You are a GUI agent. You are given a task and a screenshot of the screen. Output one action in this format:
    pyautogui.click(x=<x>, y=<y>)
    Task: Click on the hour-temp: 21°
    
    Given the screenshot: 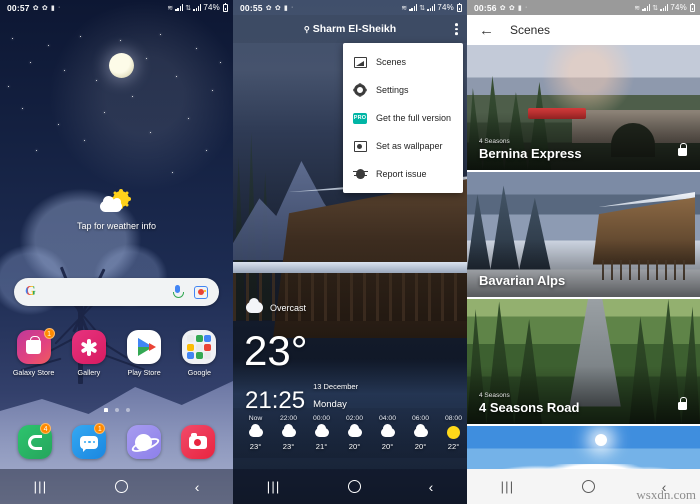 What is the action you would take?
    pyautogui.click(x=321, y=446)
    